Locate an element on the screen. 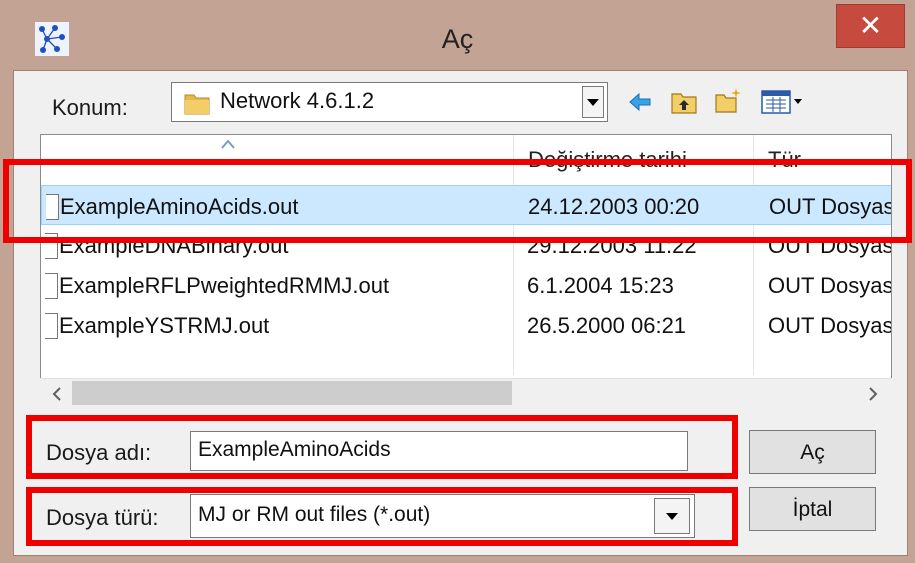 Image resolution: width=915 pixels, height=563 pixels. cancel-button: İptal is located at coordinates (812, 509).